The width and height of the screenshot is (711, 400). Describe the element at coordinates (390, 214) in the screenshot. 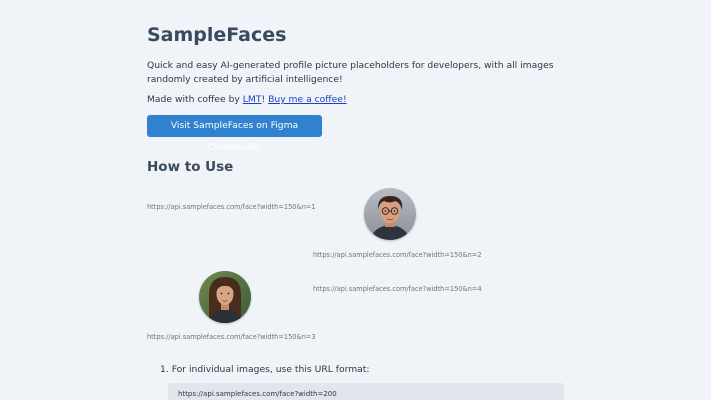

I see `face-avatar-man-icon` at that location.